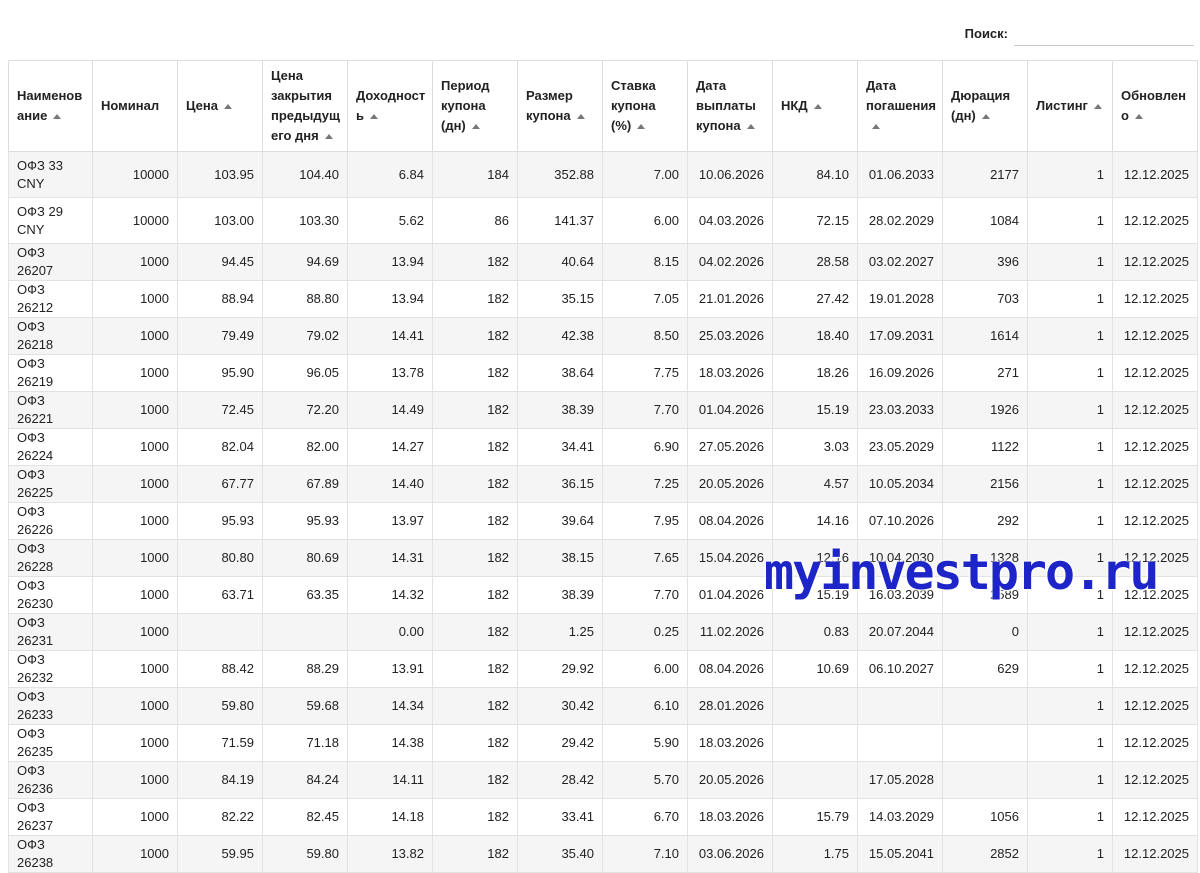 The width and height of the screenshot is (1200, 873). What do you see at coordinates (560, 220) in the screenshot?
I see `cell-coupon_size: 141.37` at bounding box center [560, 220].